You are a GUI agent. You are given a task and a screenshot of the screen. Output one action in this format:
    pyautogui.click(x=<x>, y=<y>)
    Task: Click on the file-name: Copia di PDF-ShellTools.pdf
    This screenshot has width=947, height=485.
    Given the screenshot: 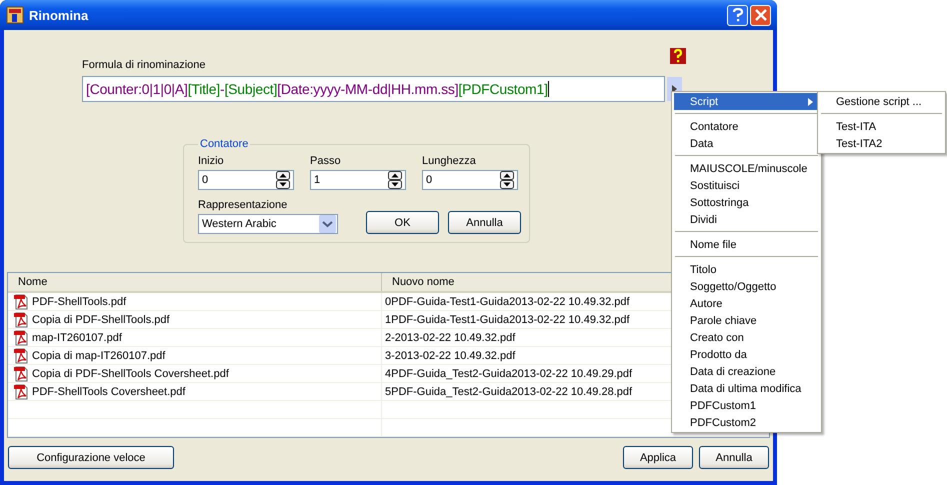 What is the action you would take?
    pyautogui.click(x=101, y=320)
    